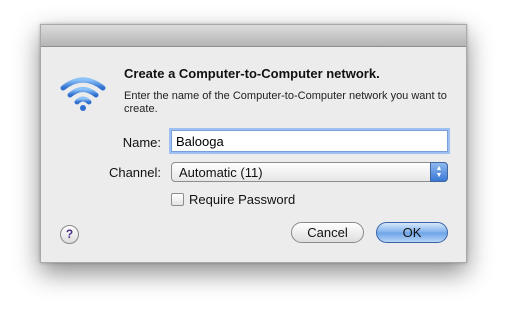 This screenshot has width=507, height=318. I want to click on channel-select: Automatic (11) ▲ ▼, so click(309, 172).